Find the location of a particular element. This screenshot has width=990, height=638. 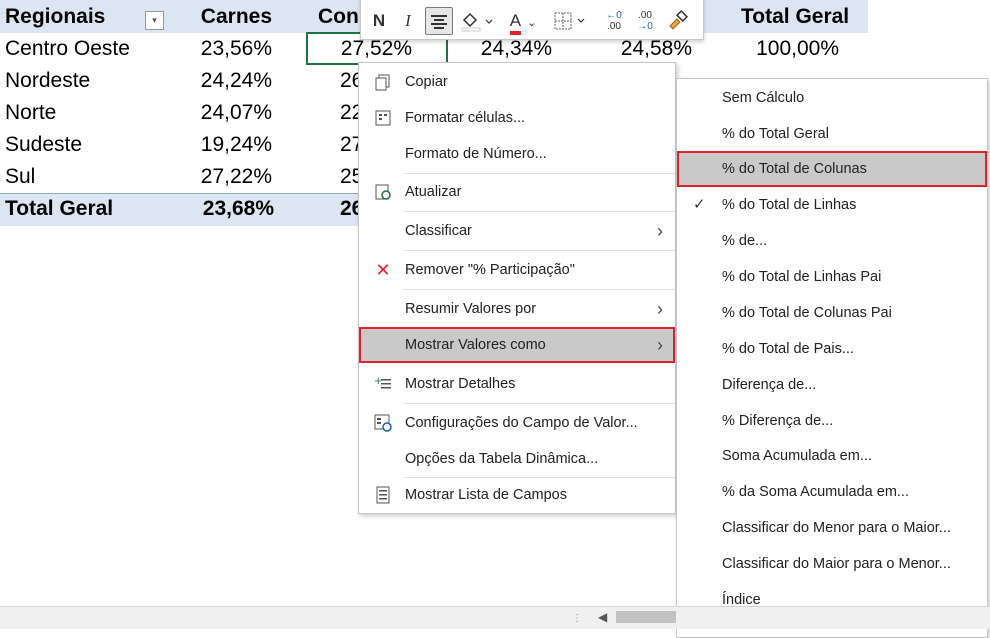

align-center-icon is located at coordinates (439, 22).